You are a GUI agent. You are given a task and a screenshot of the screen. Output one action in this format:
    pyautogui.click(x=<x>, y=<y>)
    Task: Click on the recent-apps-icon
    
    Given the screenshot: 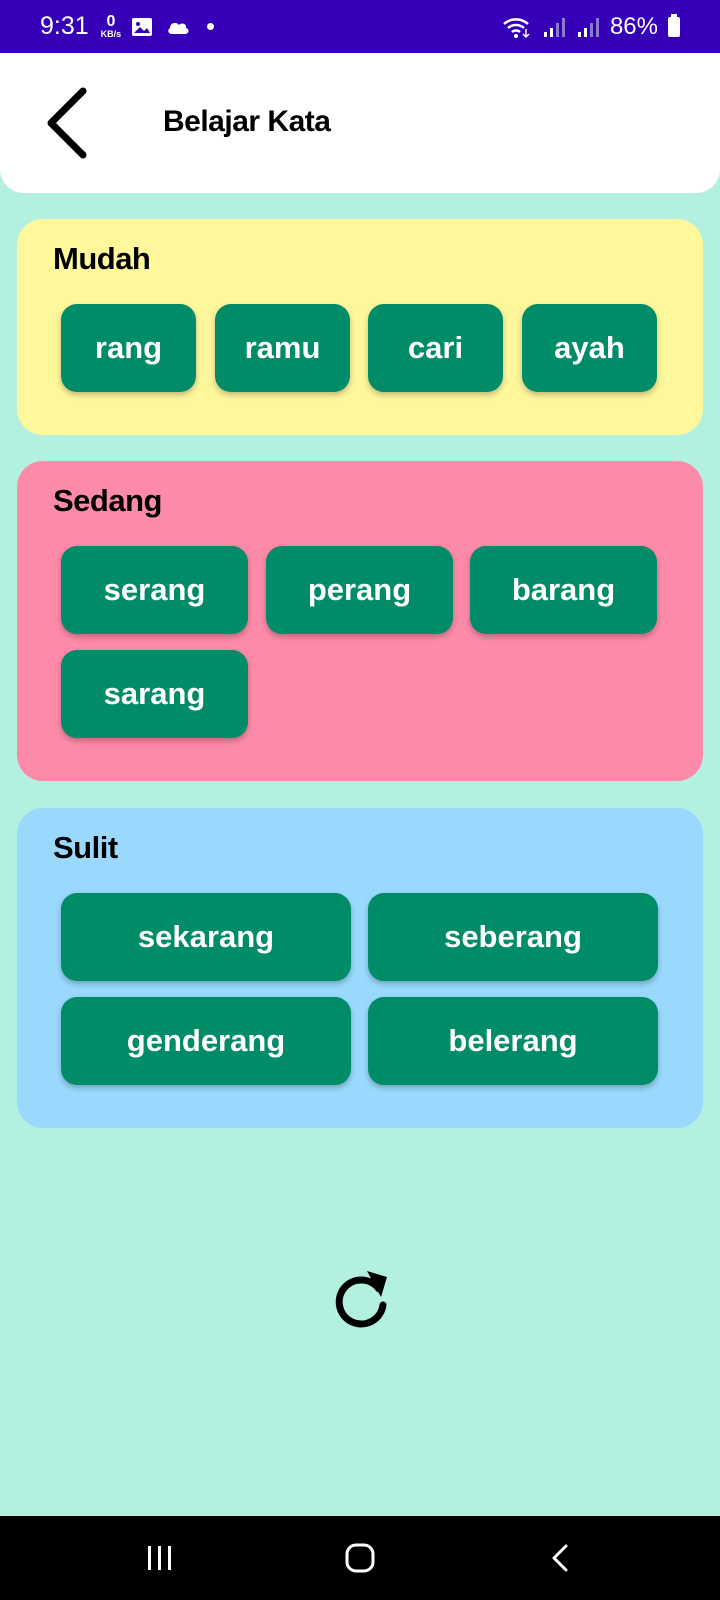 What is the action you would take?
    pyautogui.click(x=159, y=1558)
    